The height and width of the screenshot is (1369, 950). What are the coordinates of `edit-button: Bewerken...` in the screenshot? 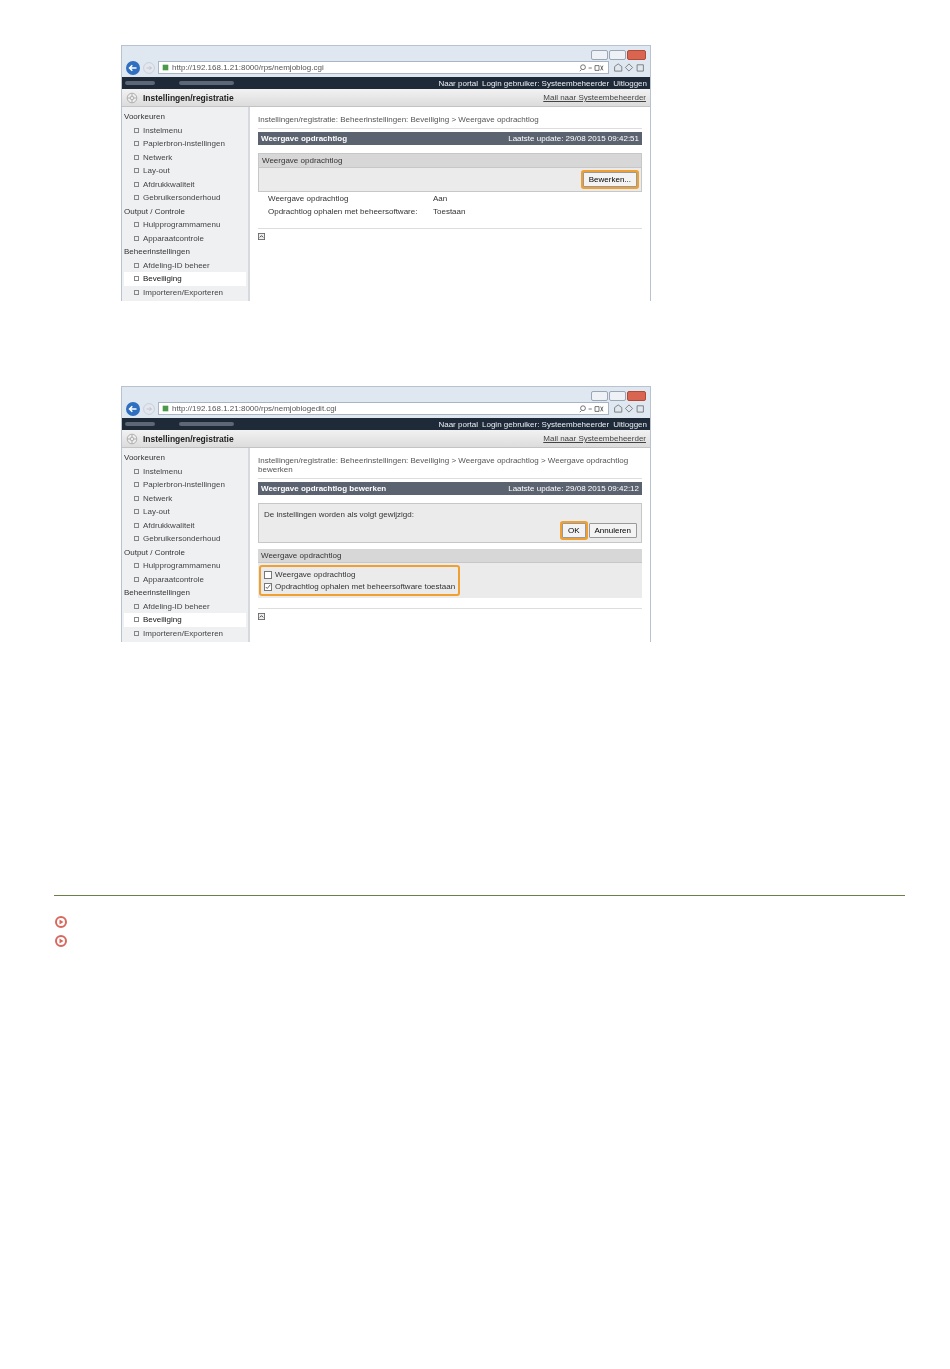 It's located at (609, 179).